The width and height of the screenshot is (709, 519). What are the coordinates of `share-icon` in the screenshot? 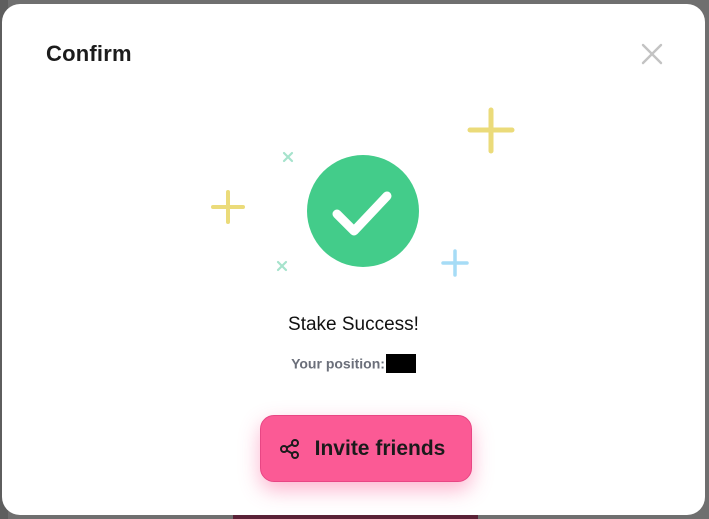 It's located at (289, 448).